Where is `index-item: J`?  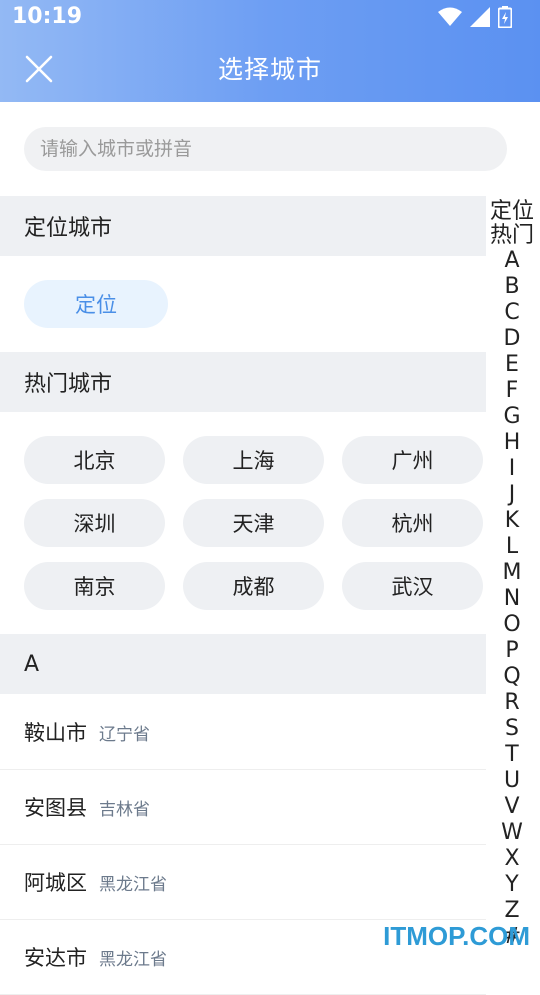
index-item: J is located at coordinates (512, 495).